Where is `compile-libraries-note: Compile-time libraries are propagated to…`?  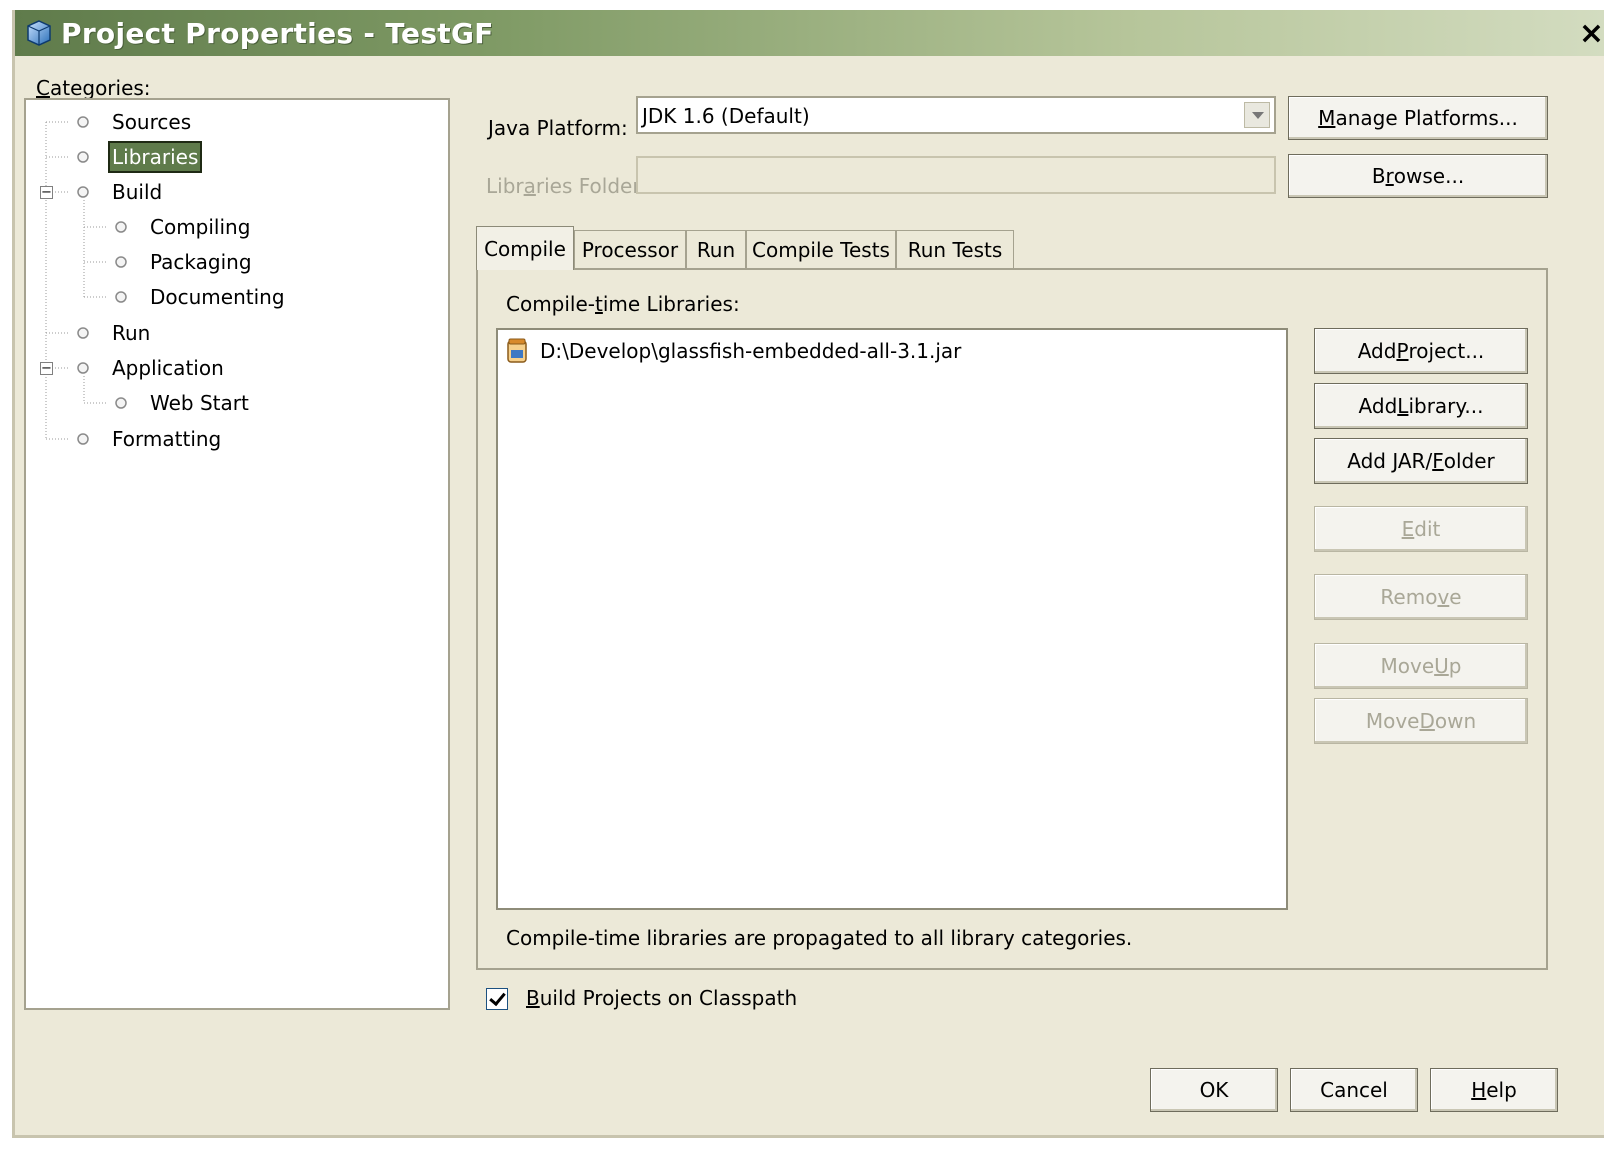 compile-libraries-note: Compile-time libraries are propagated to… is located at coordinates (819, 938).